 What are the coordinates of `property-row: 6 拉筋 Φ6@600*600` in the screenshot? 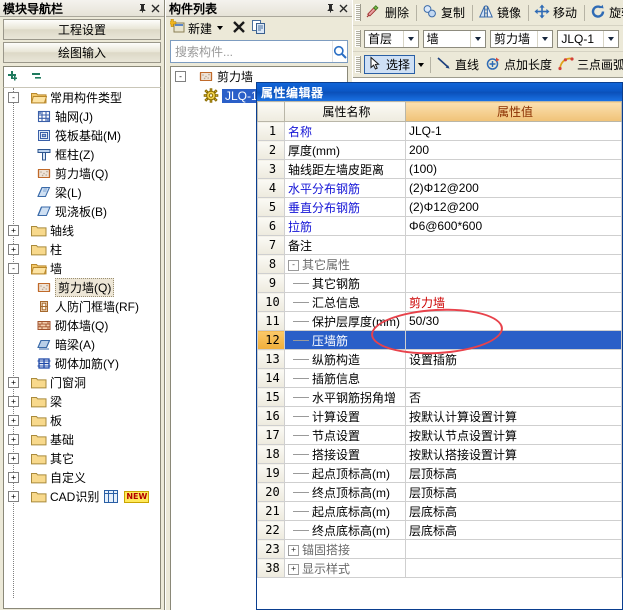 It's located at (439, 226).